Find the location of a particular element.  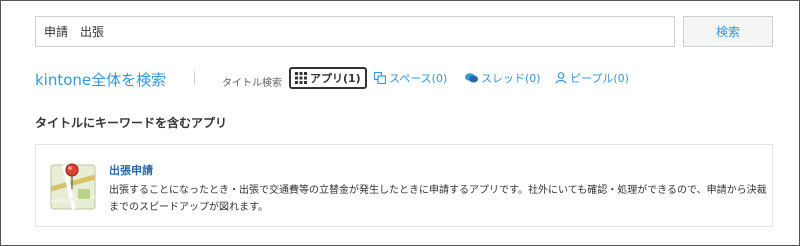

filter-apps: アプリ(1) is located at coordinates (328, 78).